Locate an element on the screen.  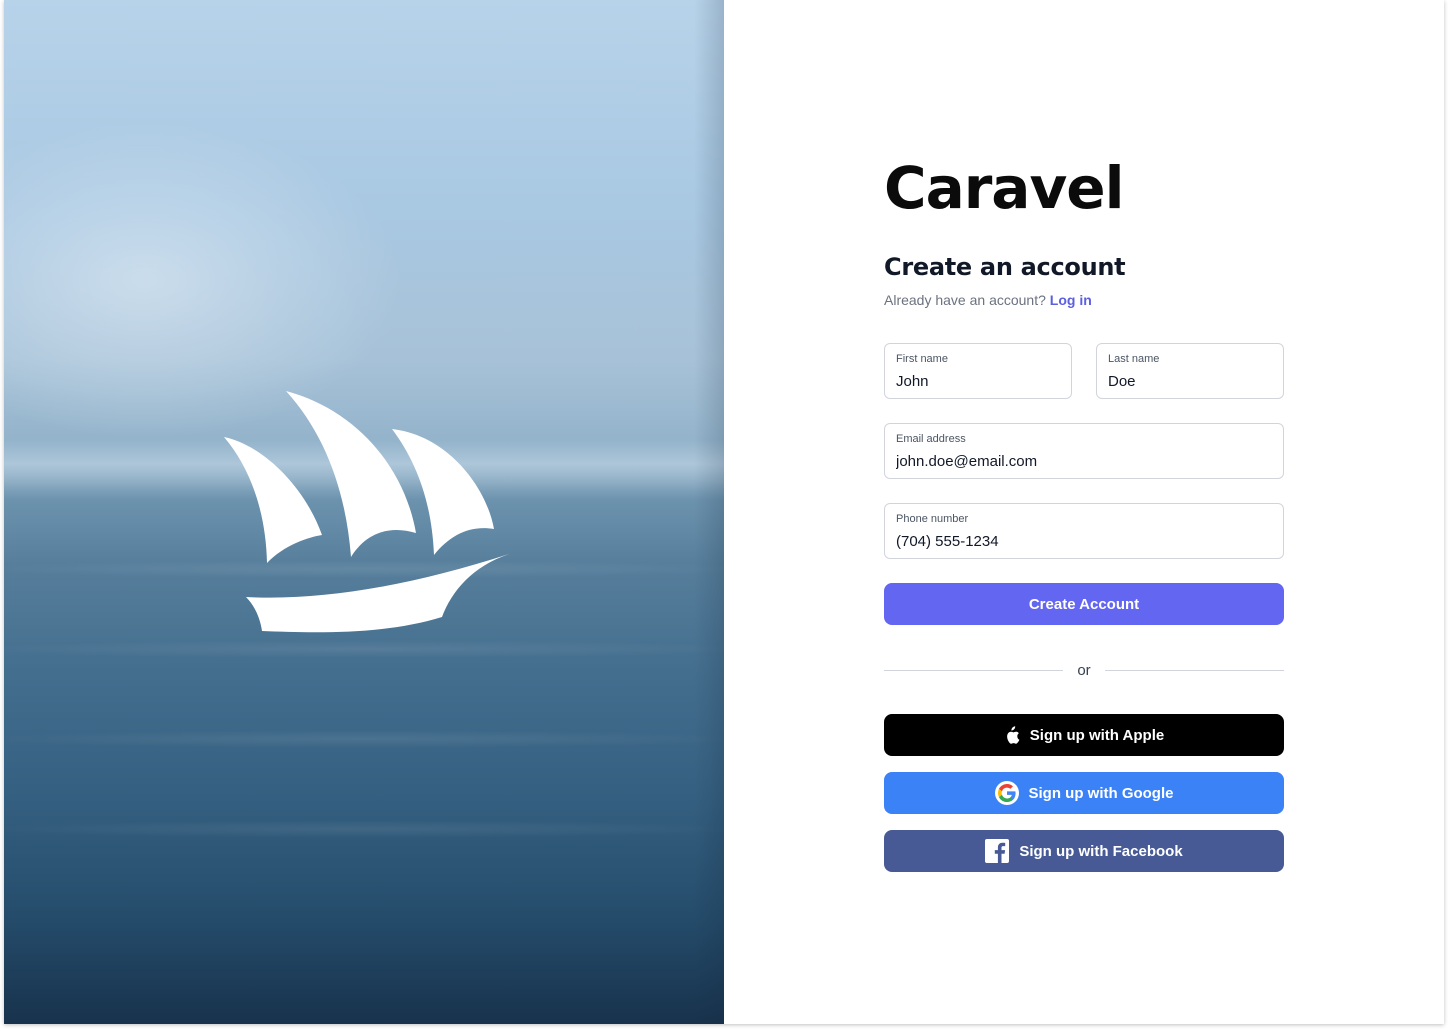
first-name-label: First name is located at coordinates (922, 359).